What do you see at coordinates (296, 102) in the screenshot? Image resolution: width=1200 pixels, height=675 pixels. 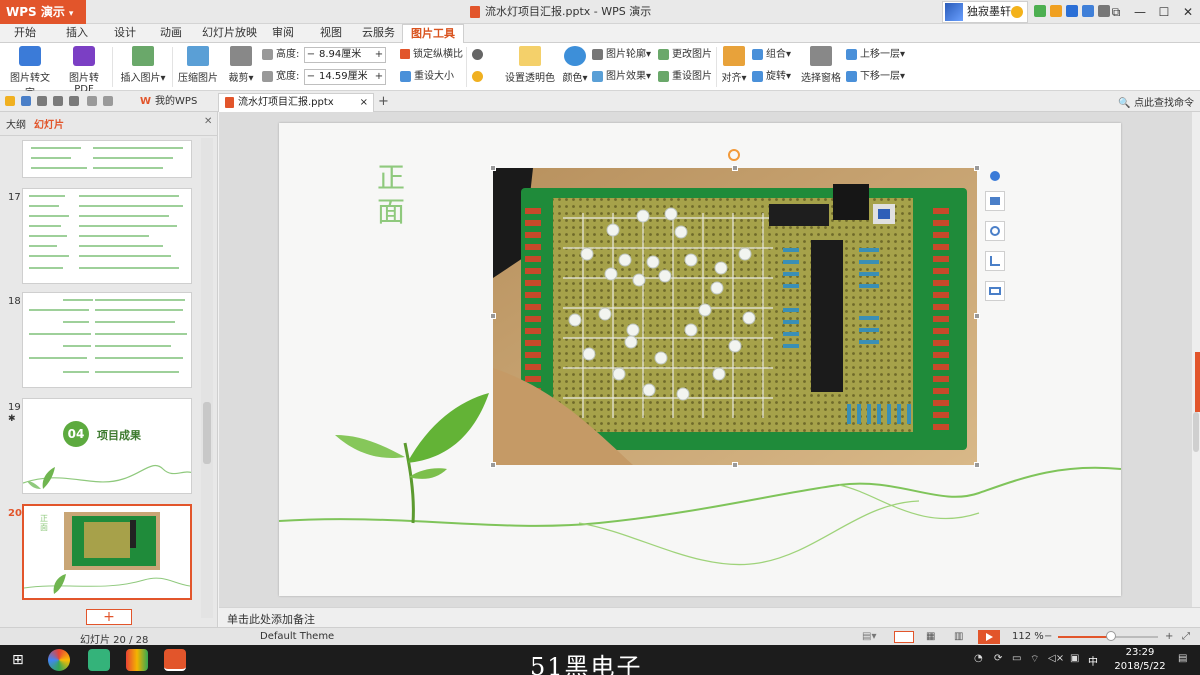 I see `tab-current-document: 流水灯项目汇报.pptx ×` at bounding box center [296, 102].